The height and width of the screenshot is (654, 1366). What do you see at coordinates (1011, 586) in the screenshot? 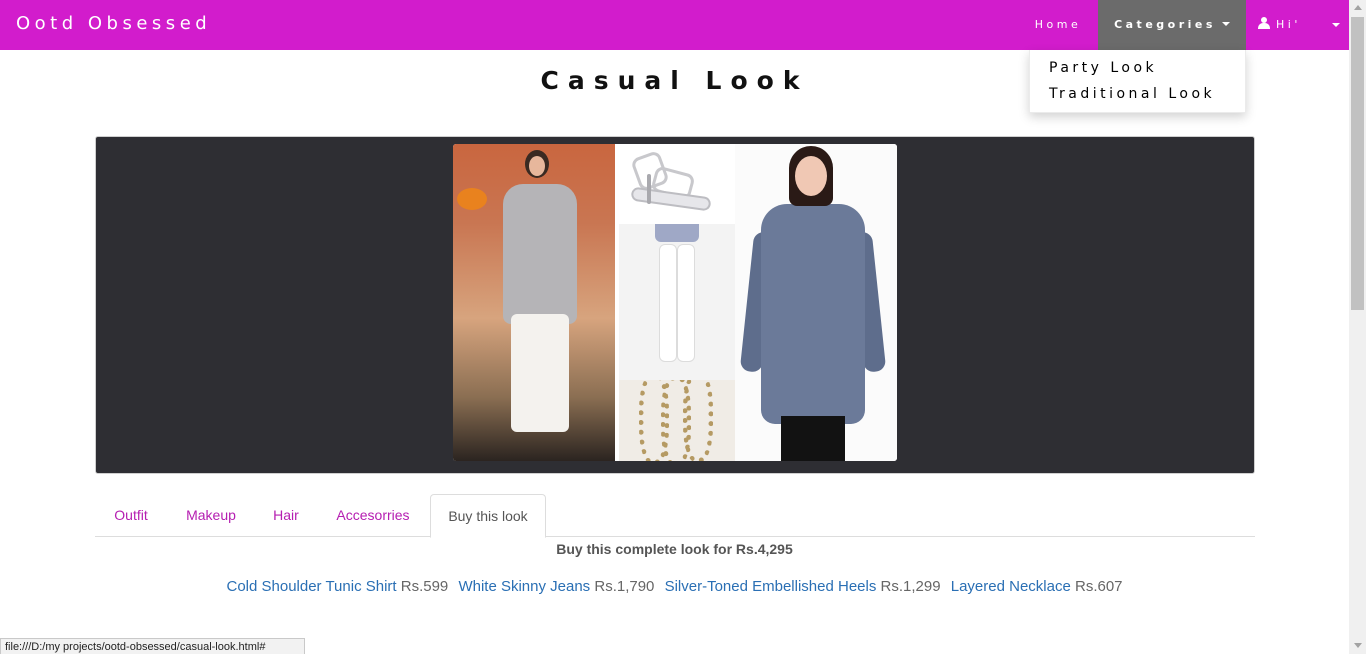
I see `product-link-necklace: Layered Necklace` at bounding box center [1011, 586].